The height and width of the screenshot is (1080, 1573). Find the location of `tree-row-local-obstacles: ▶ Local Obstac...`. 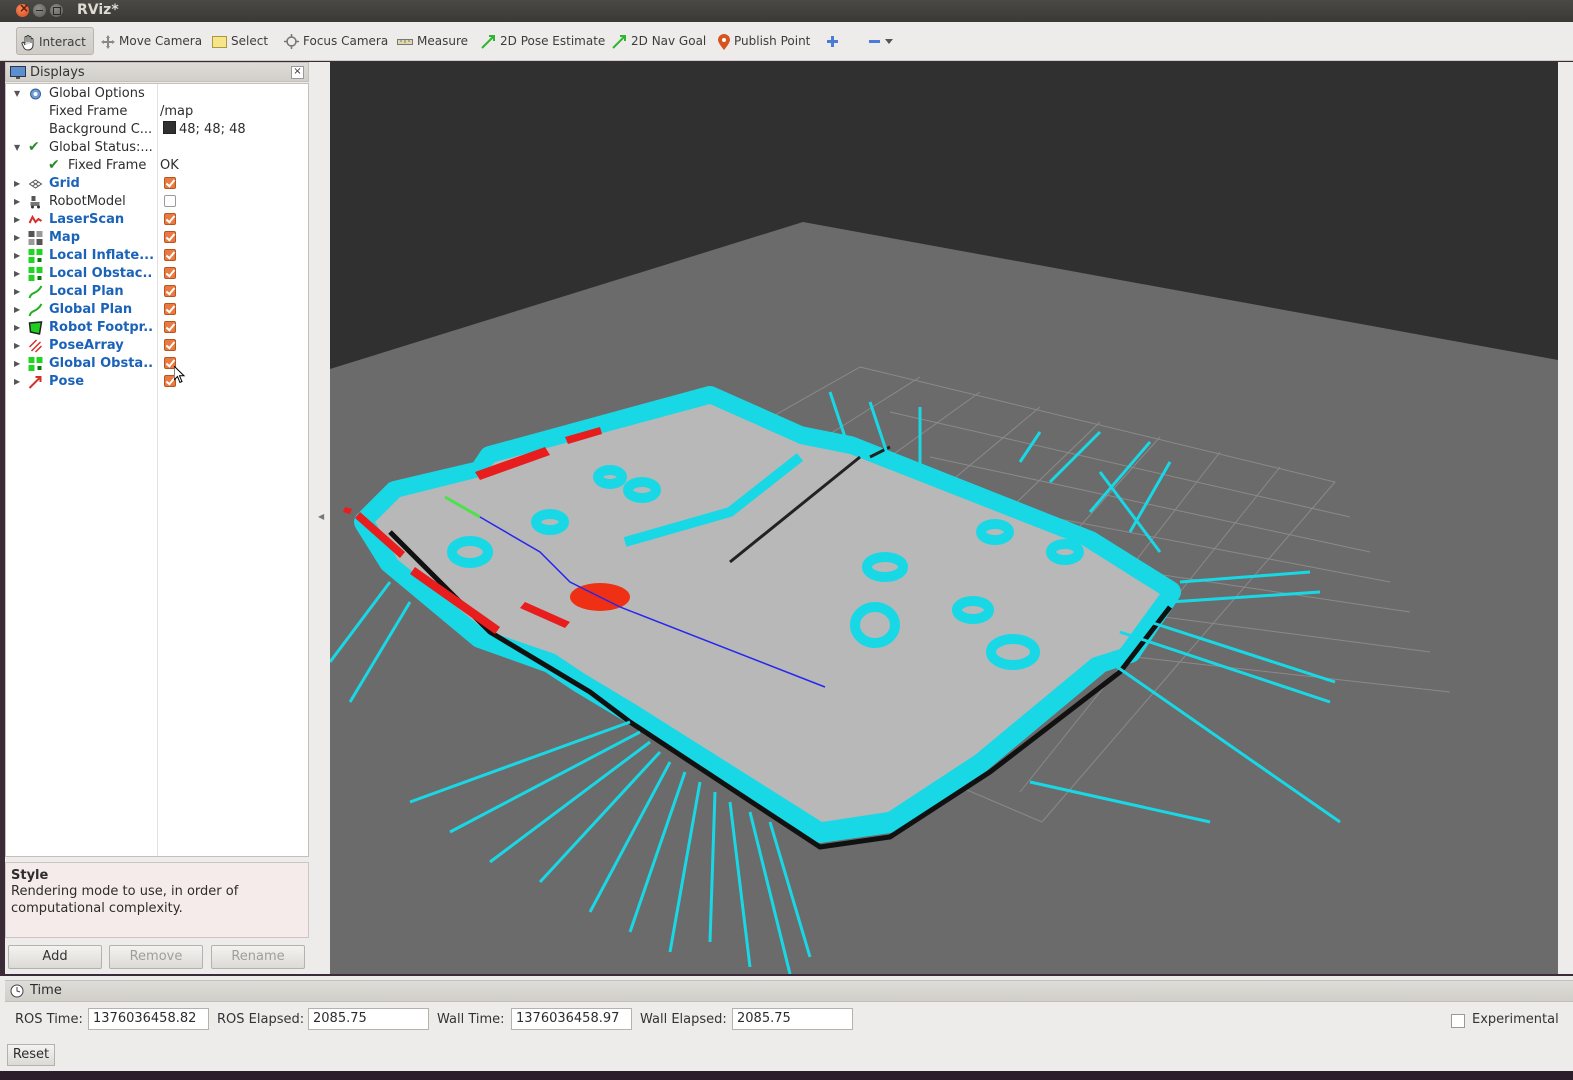

tree-row-local-obstacles: ▶ Local Obstac... is located at coordinates (156, 274).